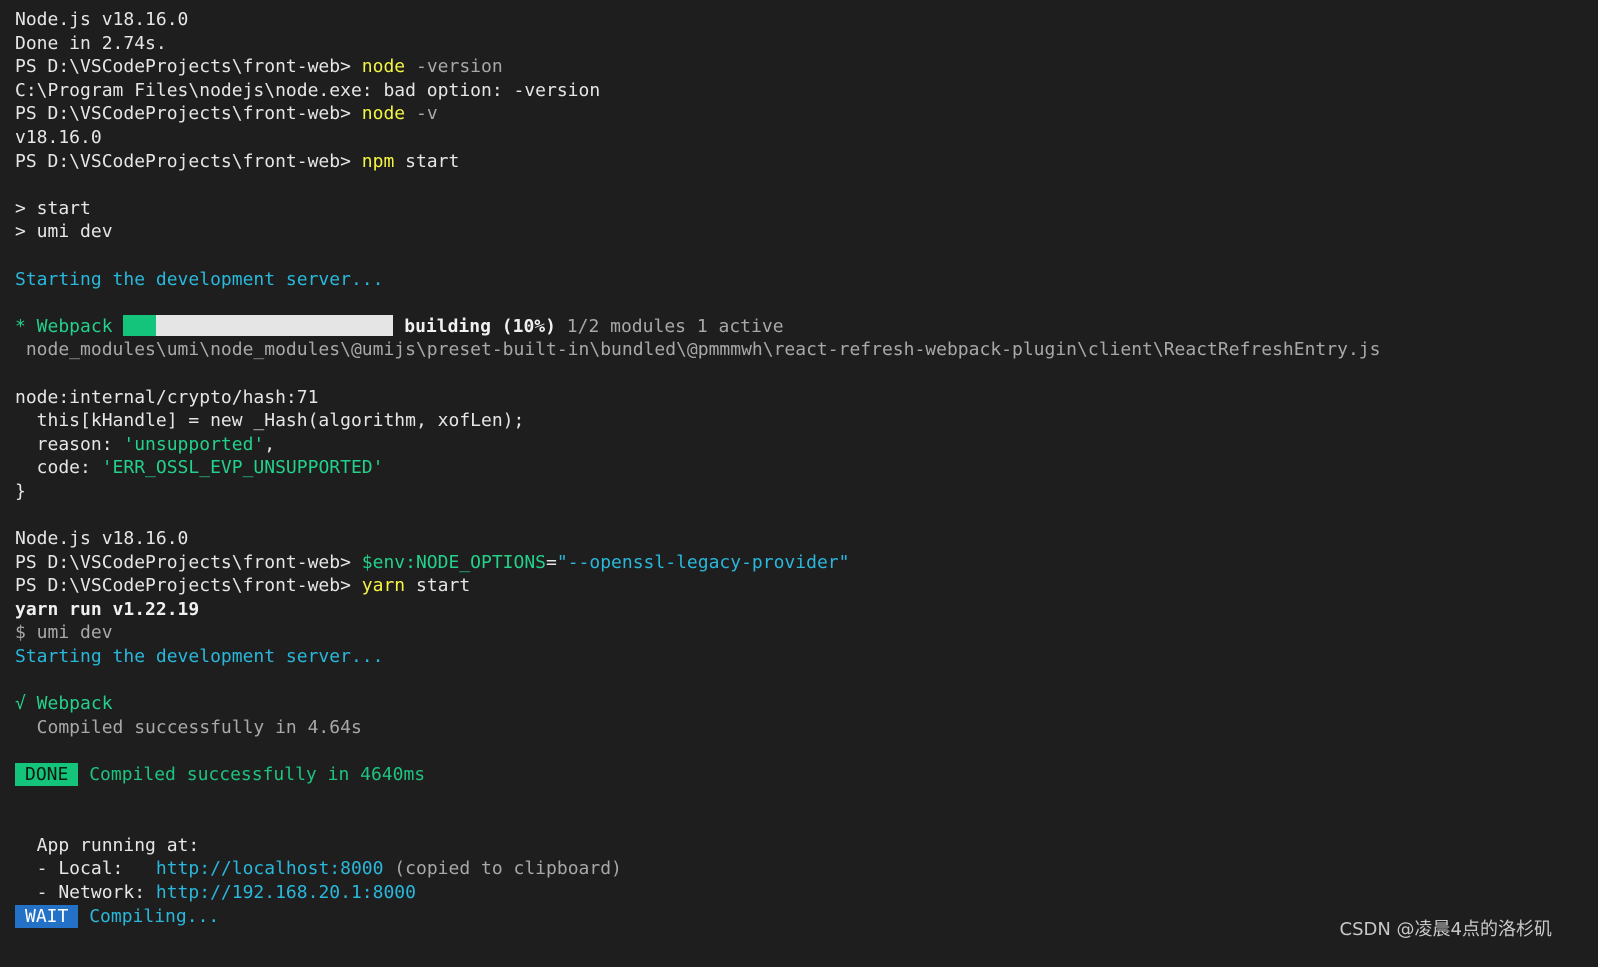 This screenshot has width=1598, height=967. What do you see at coordinates (167, 397) in the screenshot?
I see `output-line: node:internal/crypto/hash:71` at bounding box center [167, 397].